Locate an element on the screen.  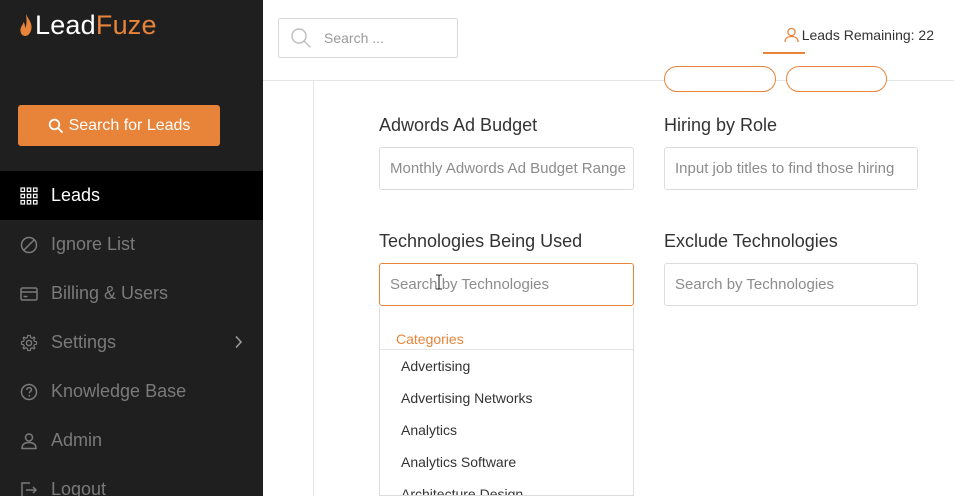
adwords-budget-input is located at coordinates (511, 168).